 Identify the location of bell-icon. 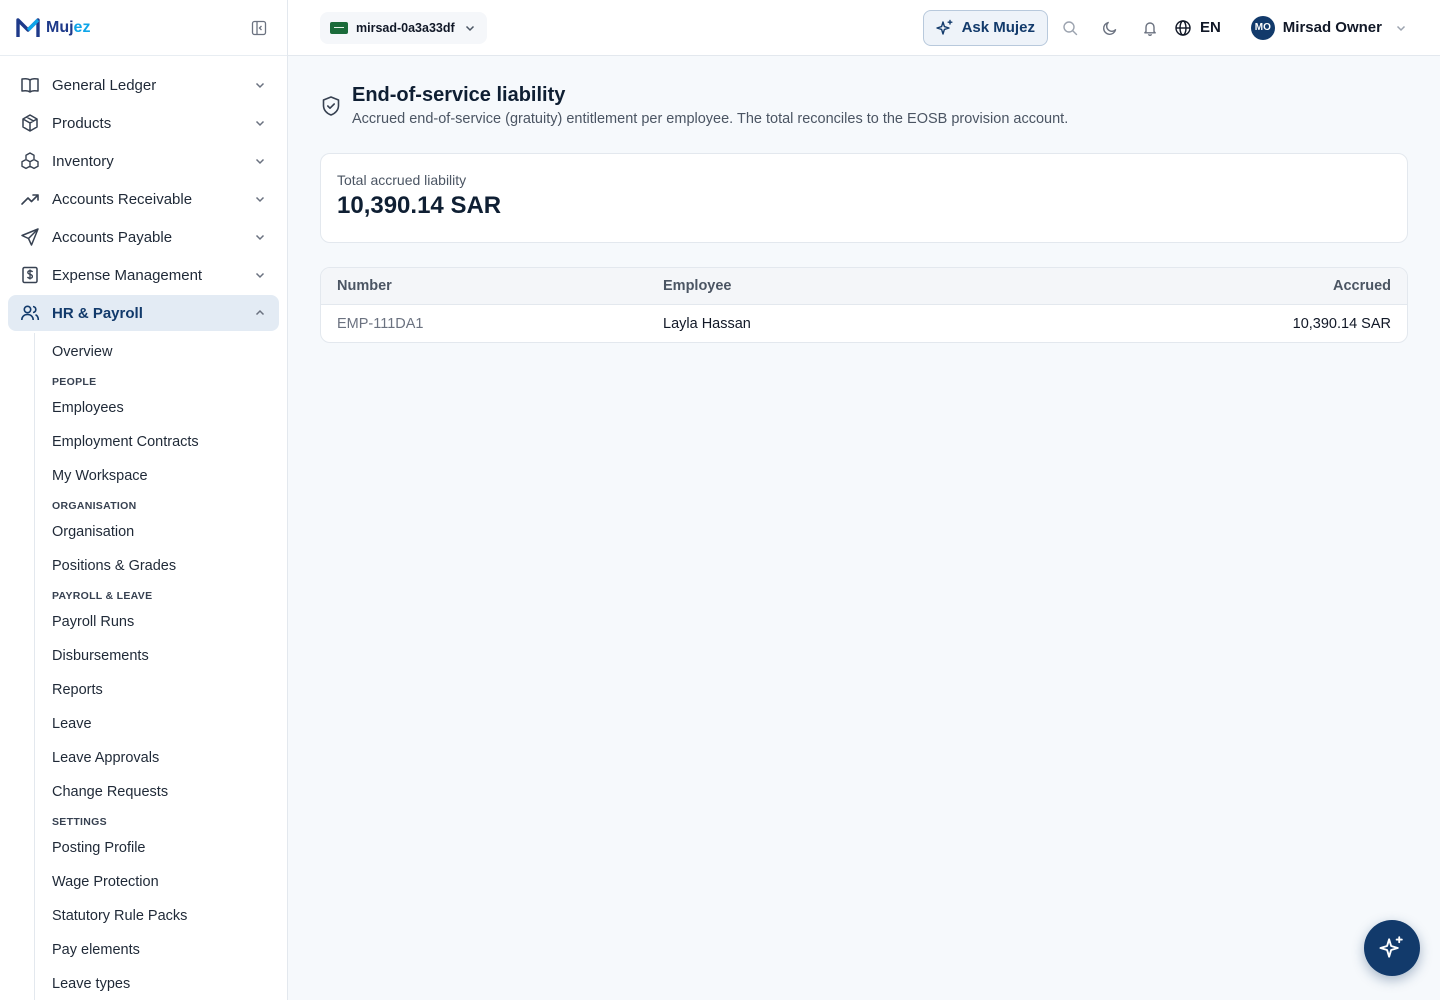
(1150, 28).